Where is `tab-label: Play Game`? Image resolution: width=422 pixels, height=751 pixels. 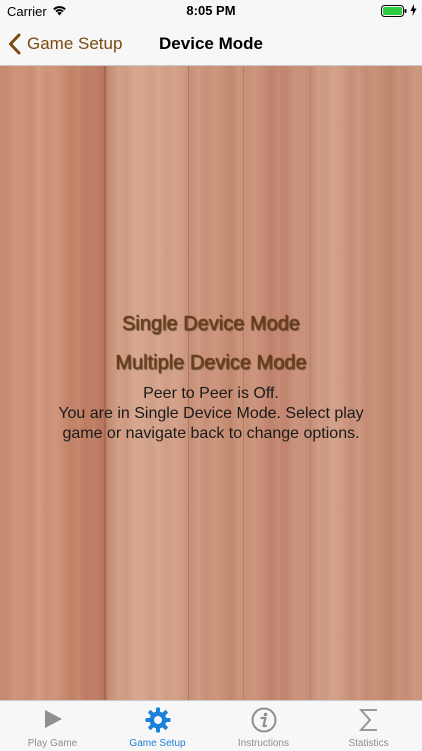 tab-label: Play Game is located at coordinates (52, 743).